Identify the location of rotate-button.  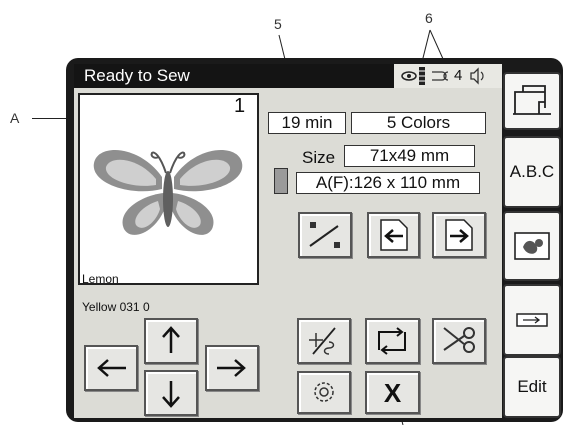
(392, 341).